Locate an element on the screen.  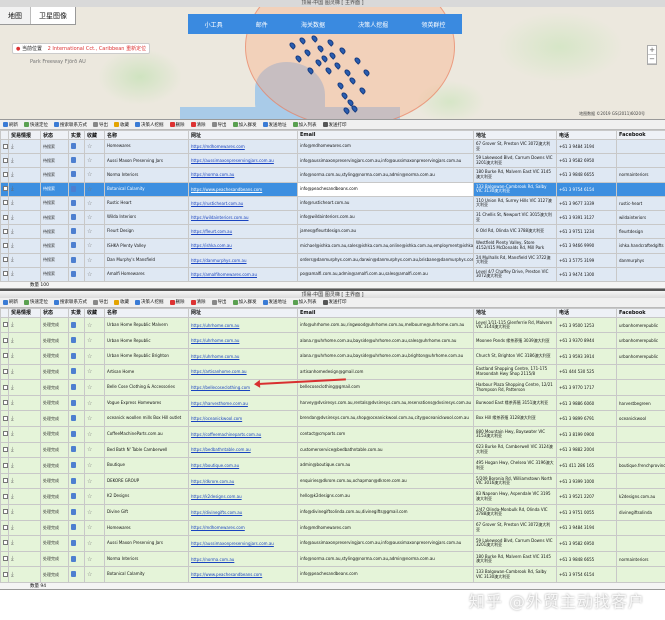
toolbar-button: 收藏 is located at coordinates (121, 302).